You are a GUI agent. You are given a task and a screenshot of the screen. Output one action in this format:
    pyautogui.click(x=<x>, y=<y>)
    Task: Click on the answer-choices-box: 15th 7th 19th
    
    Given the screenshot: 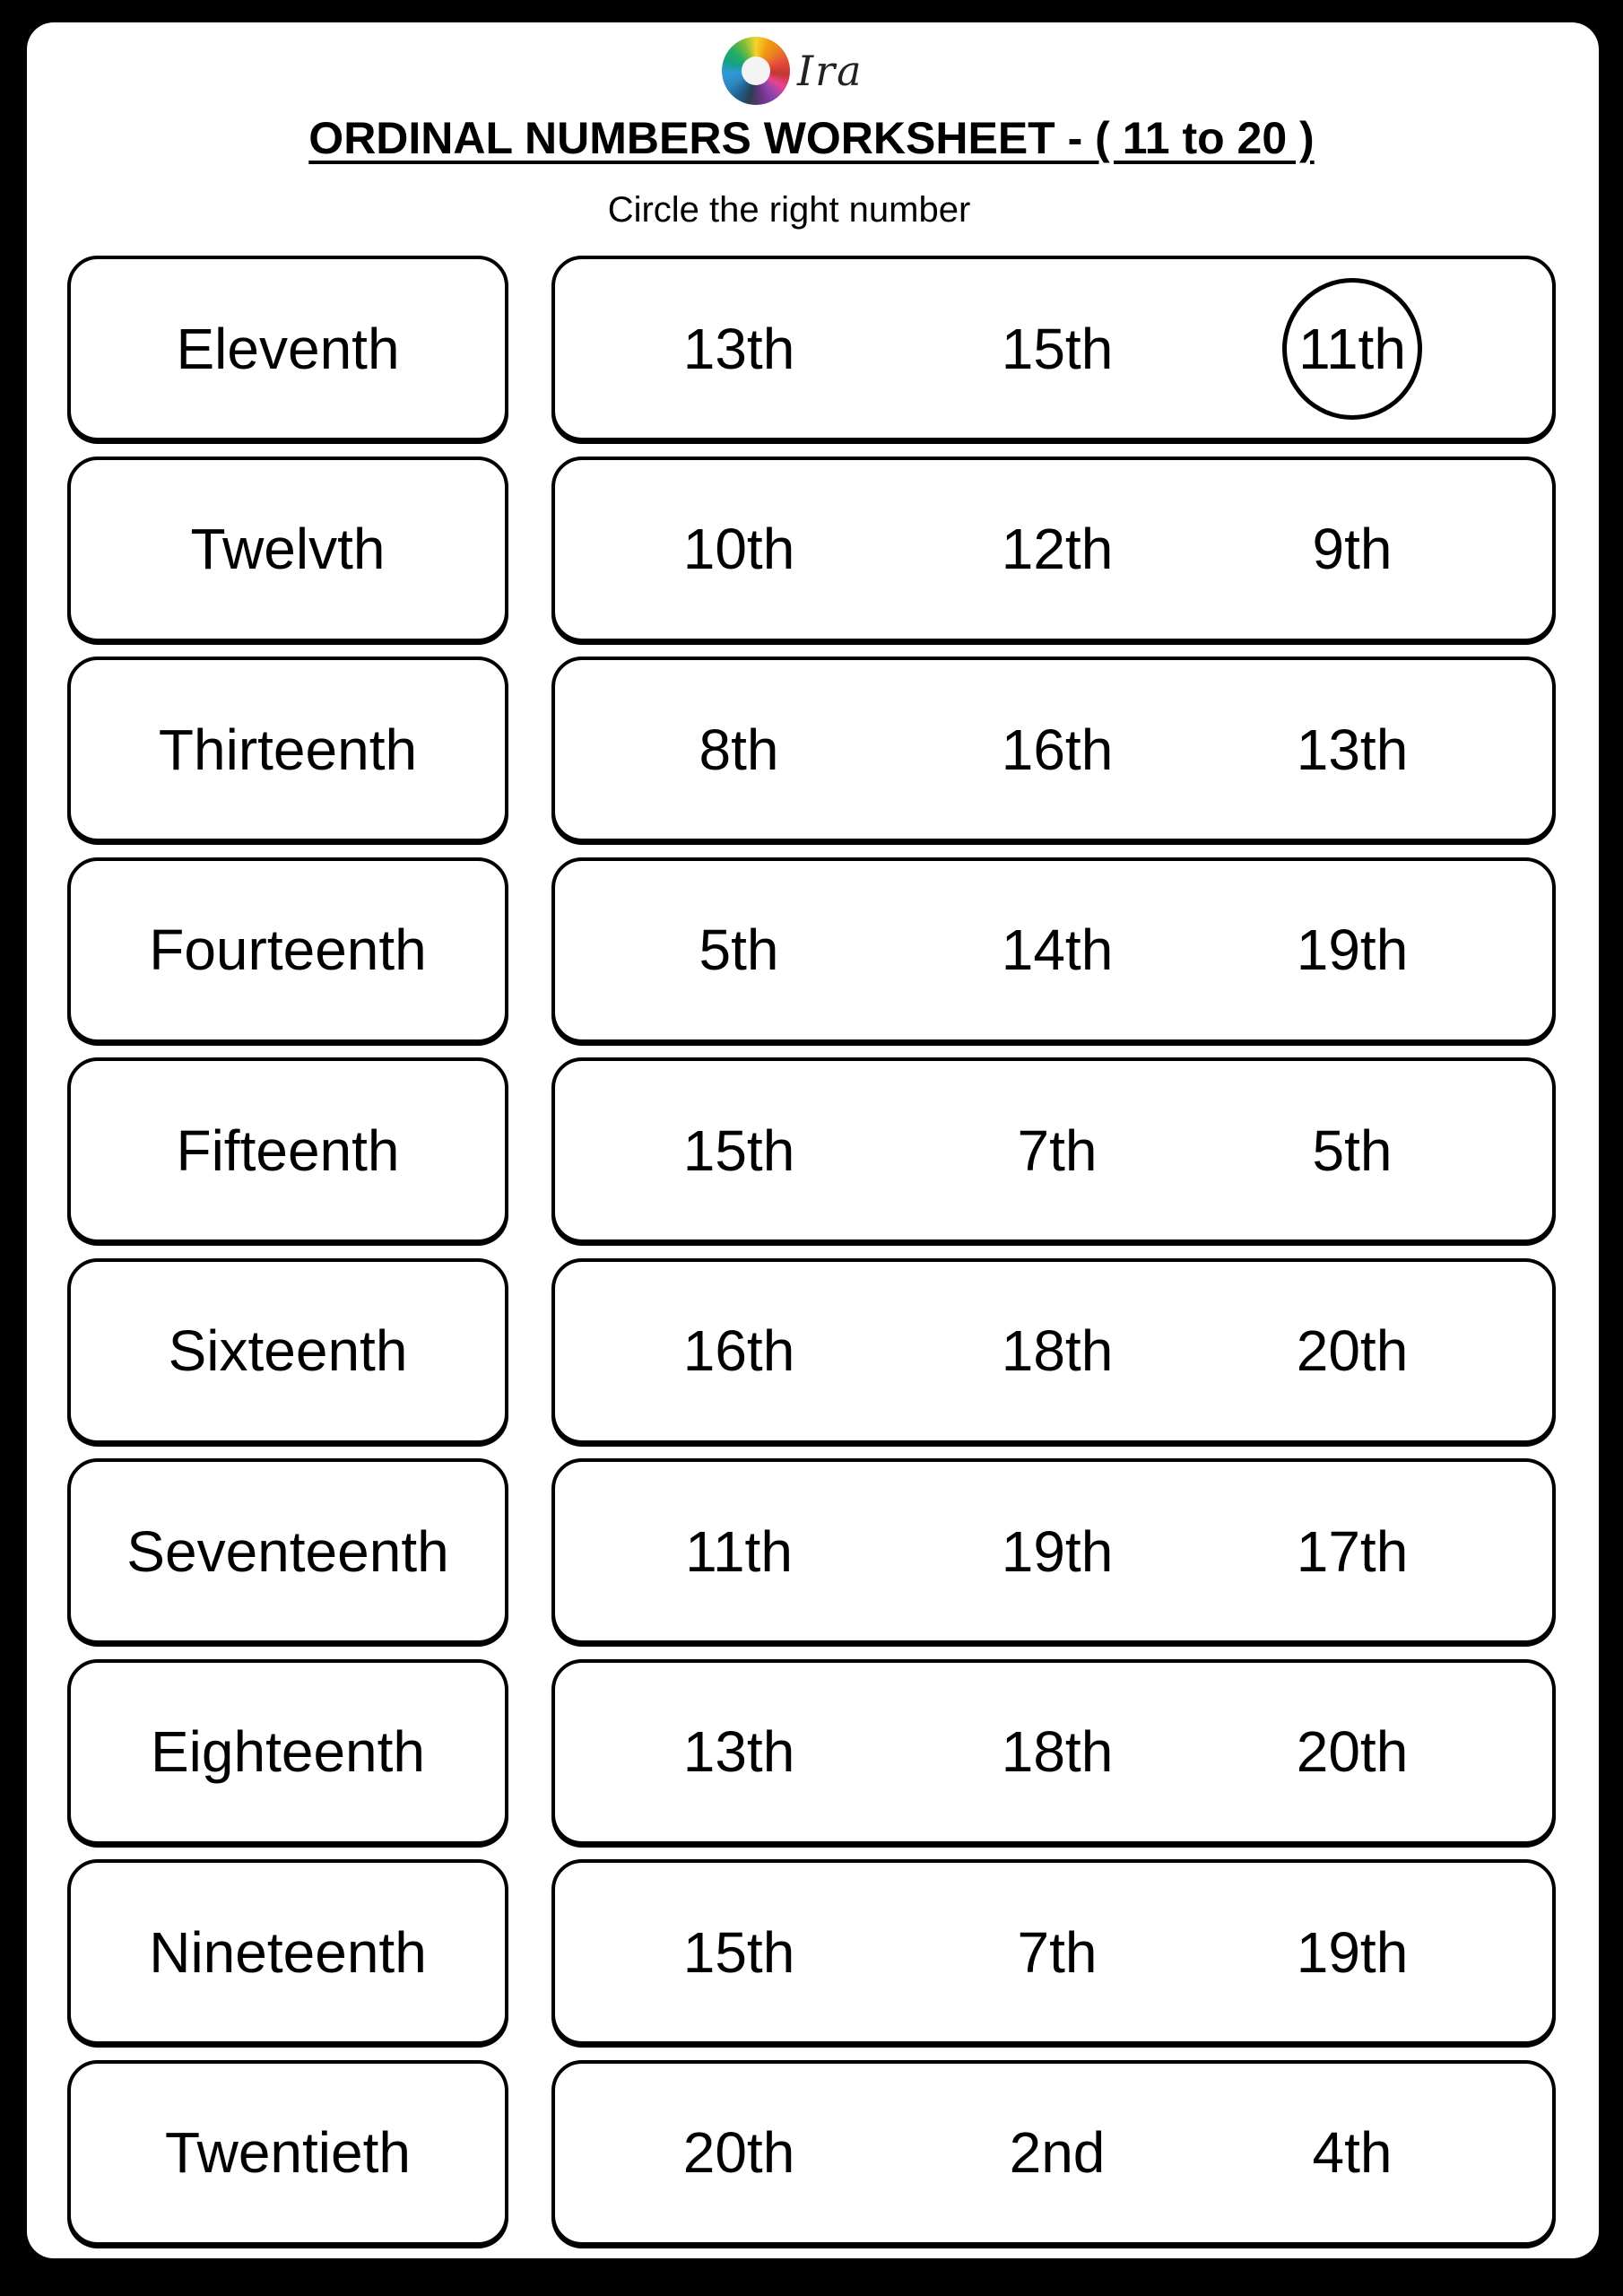 What is the action you would take?
    pyautogui.click(x=1053, y=1952)
    